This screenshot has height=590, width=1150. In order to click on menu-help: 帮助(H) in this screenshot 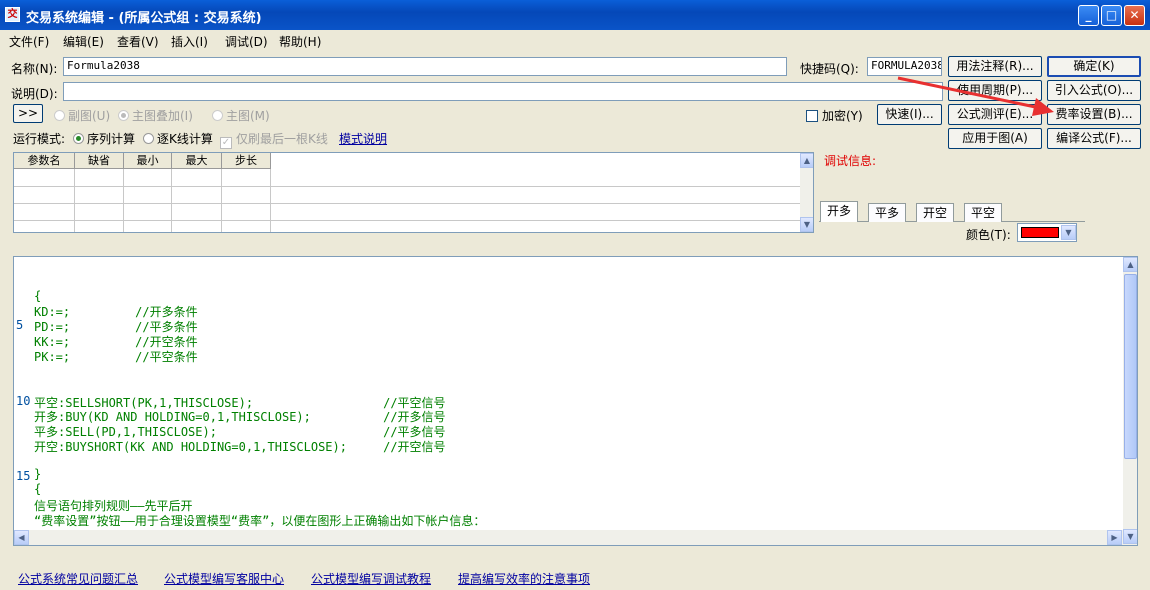, I will do `click(300, 41)`.